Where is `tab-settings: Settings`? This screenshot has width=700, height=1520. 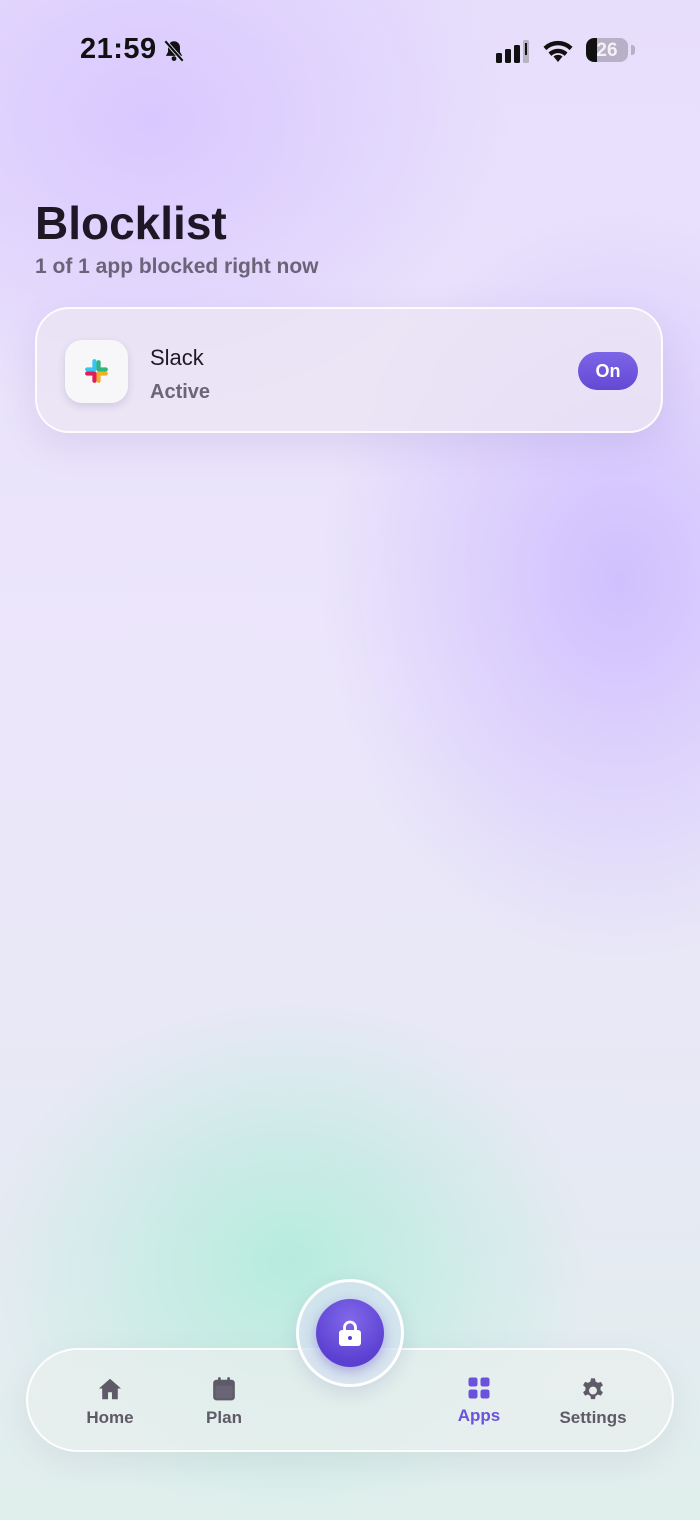 tab-settings: Settings is located at coordinates (593, 1400).